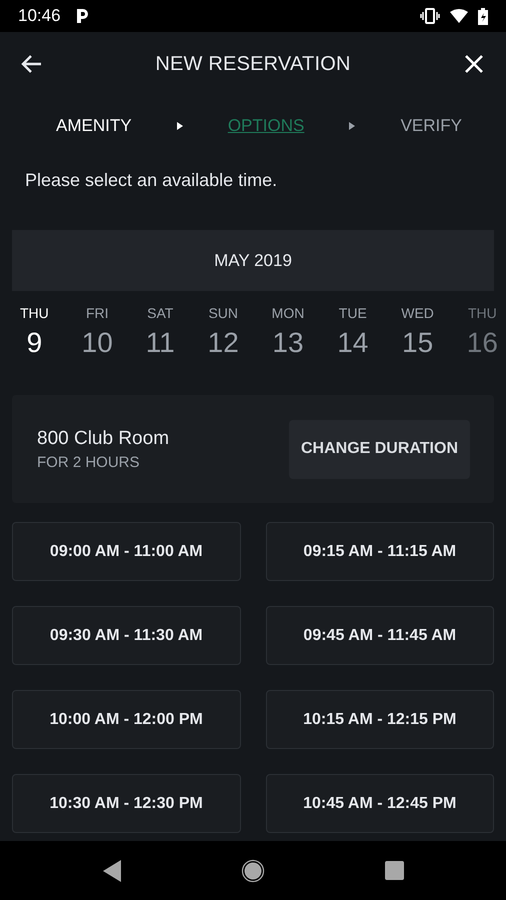  I want to click on date-item: FRI 10, so click(97, 340).